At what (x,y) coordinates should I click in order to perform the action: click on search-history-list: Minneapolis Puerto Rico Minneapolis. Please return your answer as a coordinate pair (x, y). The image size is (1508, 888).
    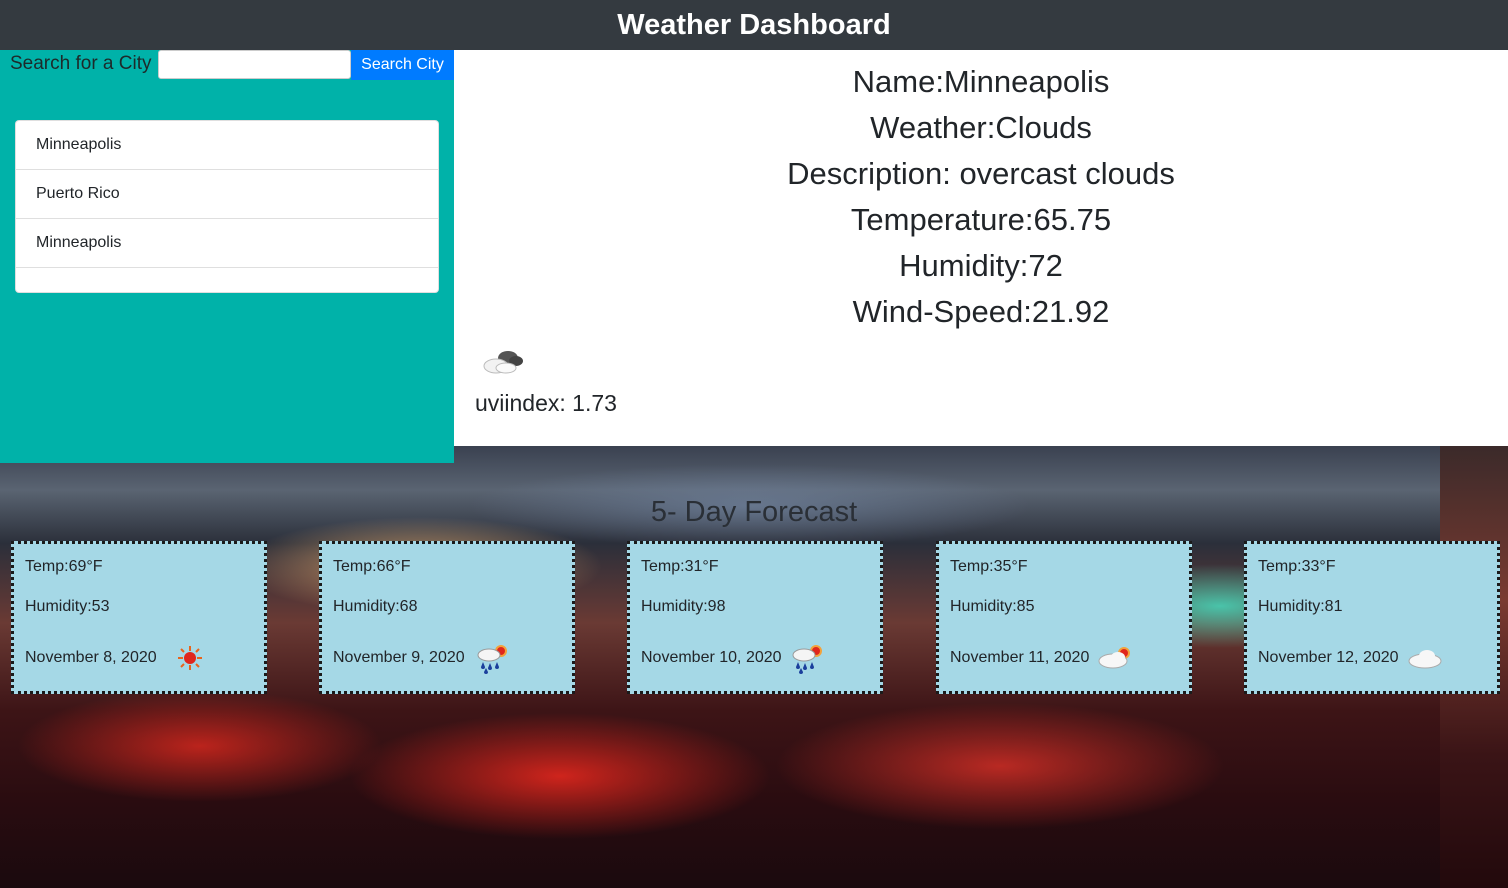
    Looking at the image, I should click on (227, 206).